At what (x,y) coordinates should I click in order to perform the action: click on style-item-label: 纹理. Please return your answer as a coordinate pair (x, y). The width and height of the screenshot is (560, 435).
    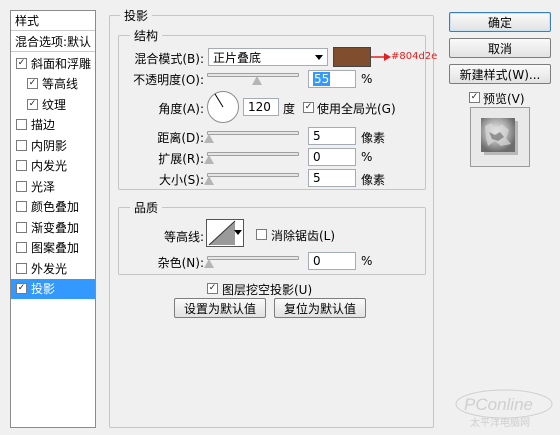
    Looking at the image, I should click on (54, 104).